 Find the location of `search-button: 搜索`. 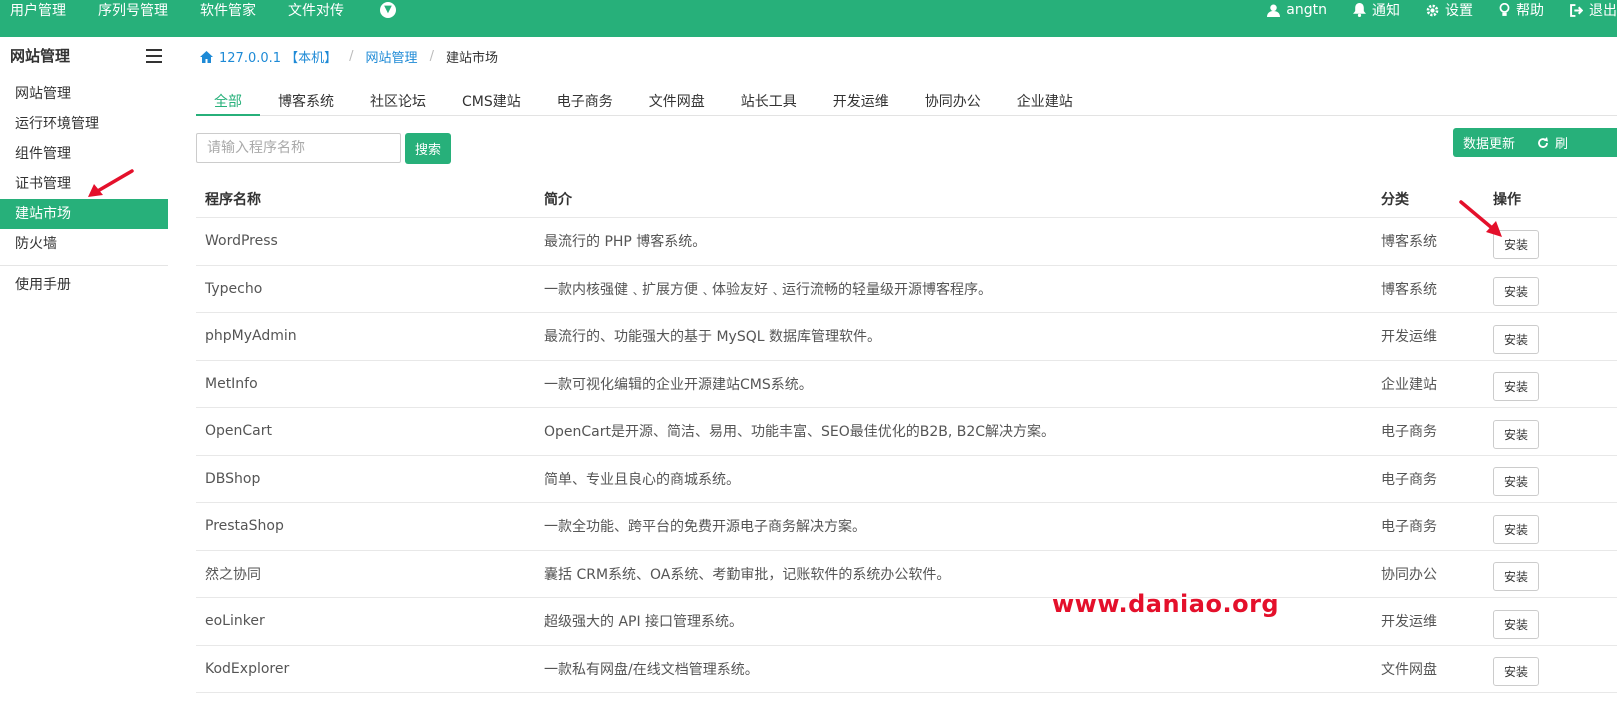

search-button: 搜索 is located at coordinates (428, 148).